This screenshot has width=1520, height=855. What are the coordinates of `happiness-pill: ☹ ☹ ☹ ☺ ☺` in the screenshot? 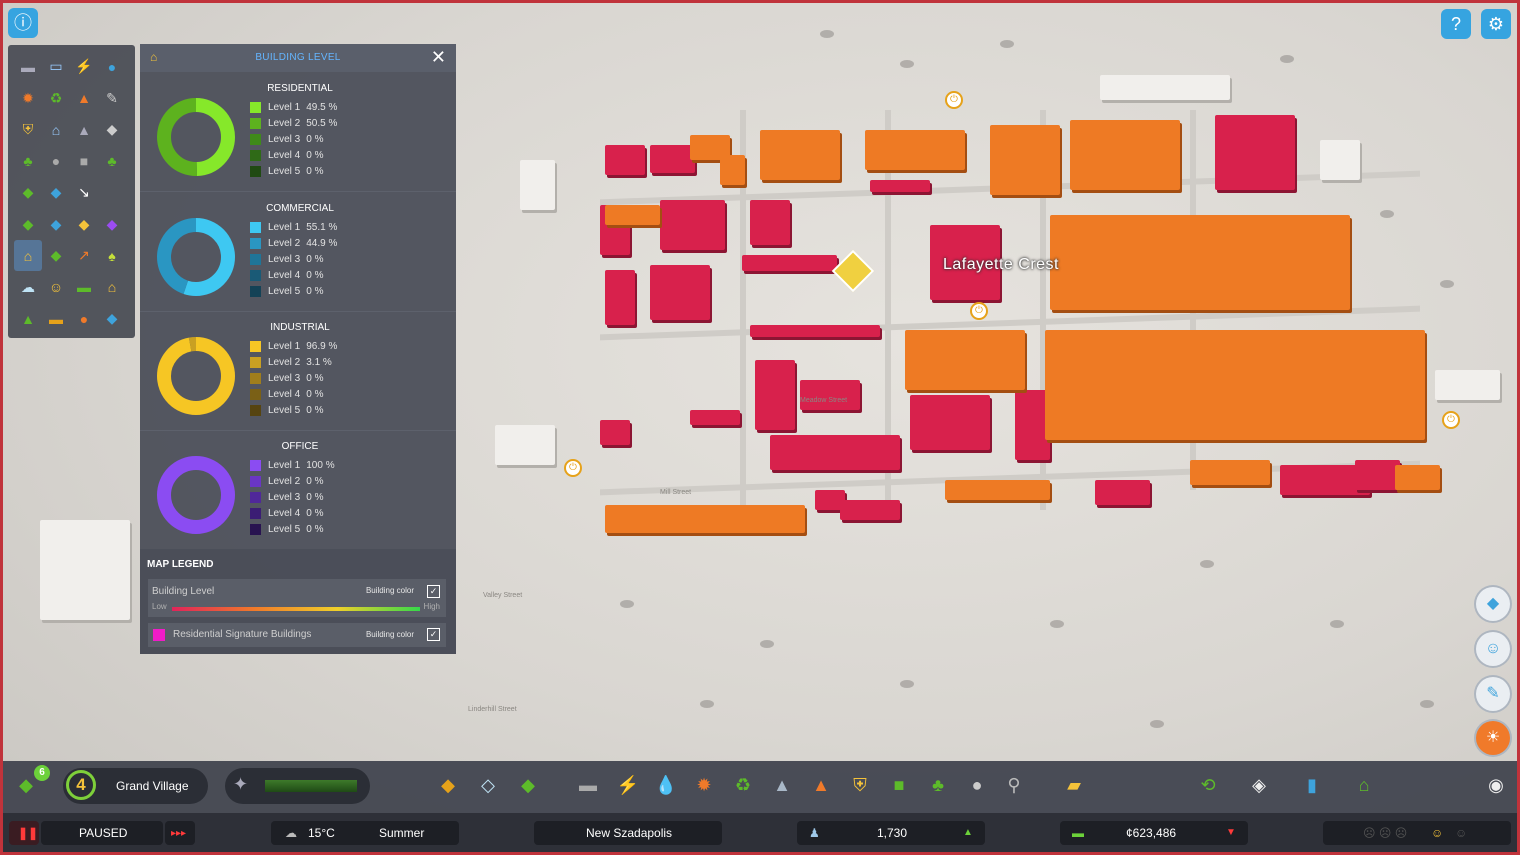 It's located at (1417, 833).